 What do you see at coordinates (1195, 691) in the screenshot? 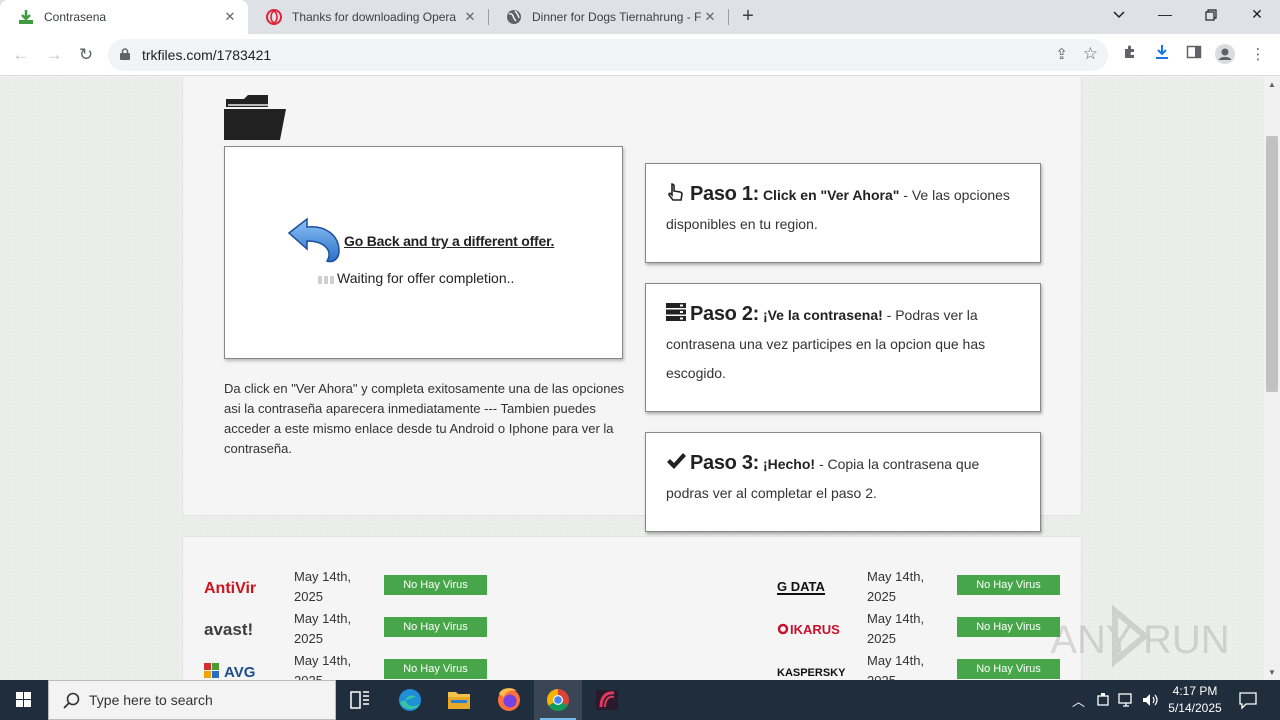
I see `clock-time: 4:17 PM` at bounding box center [1195, 691].